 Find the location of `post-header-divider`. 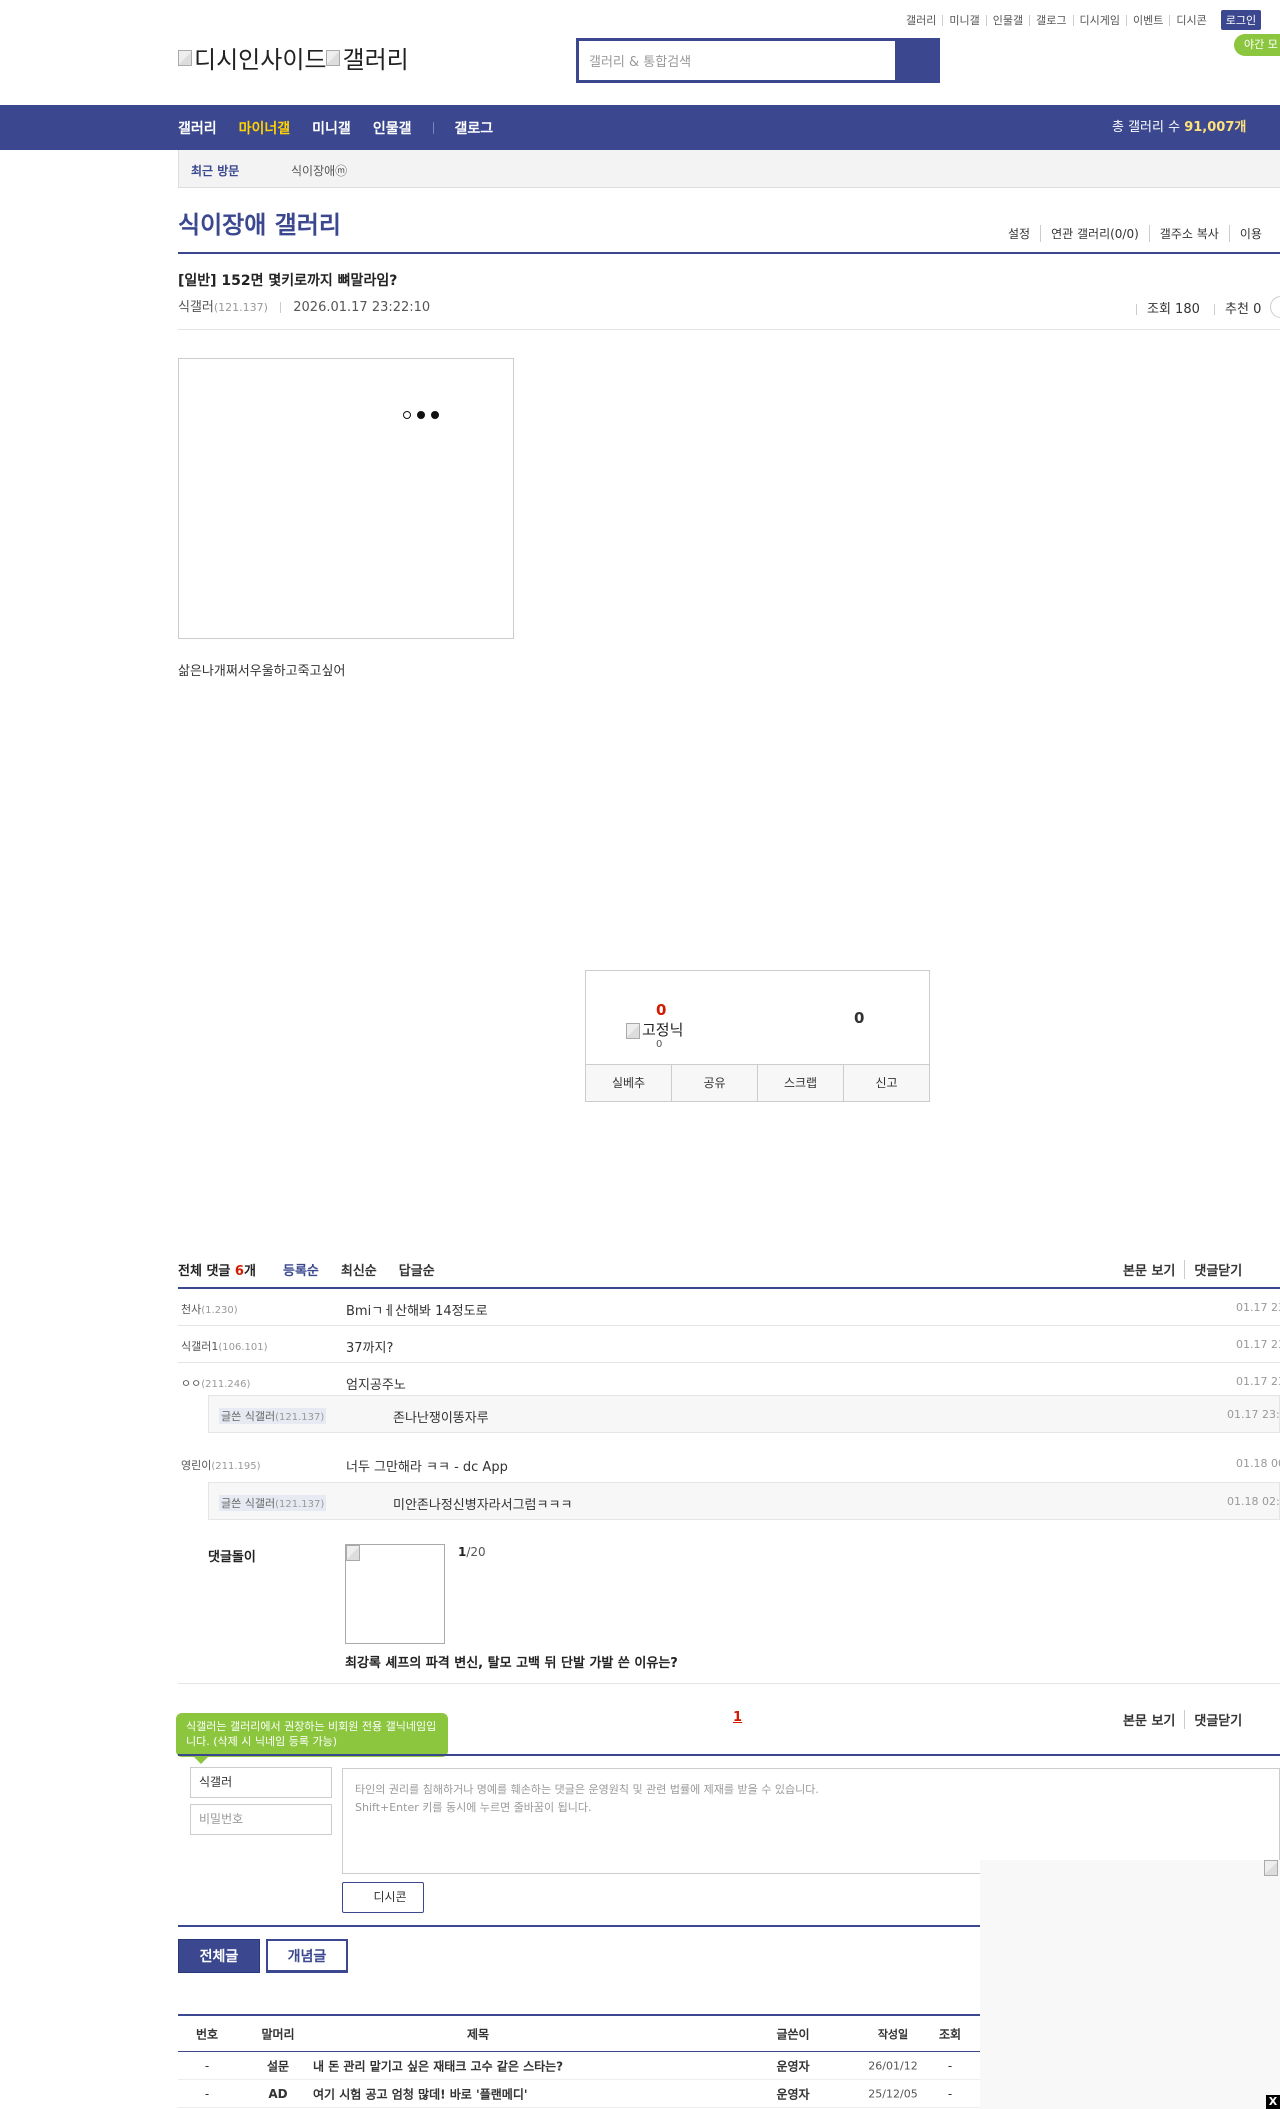

post-header-divider is located at coordinates (729, 329).